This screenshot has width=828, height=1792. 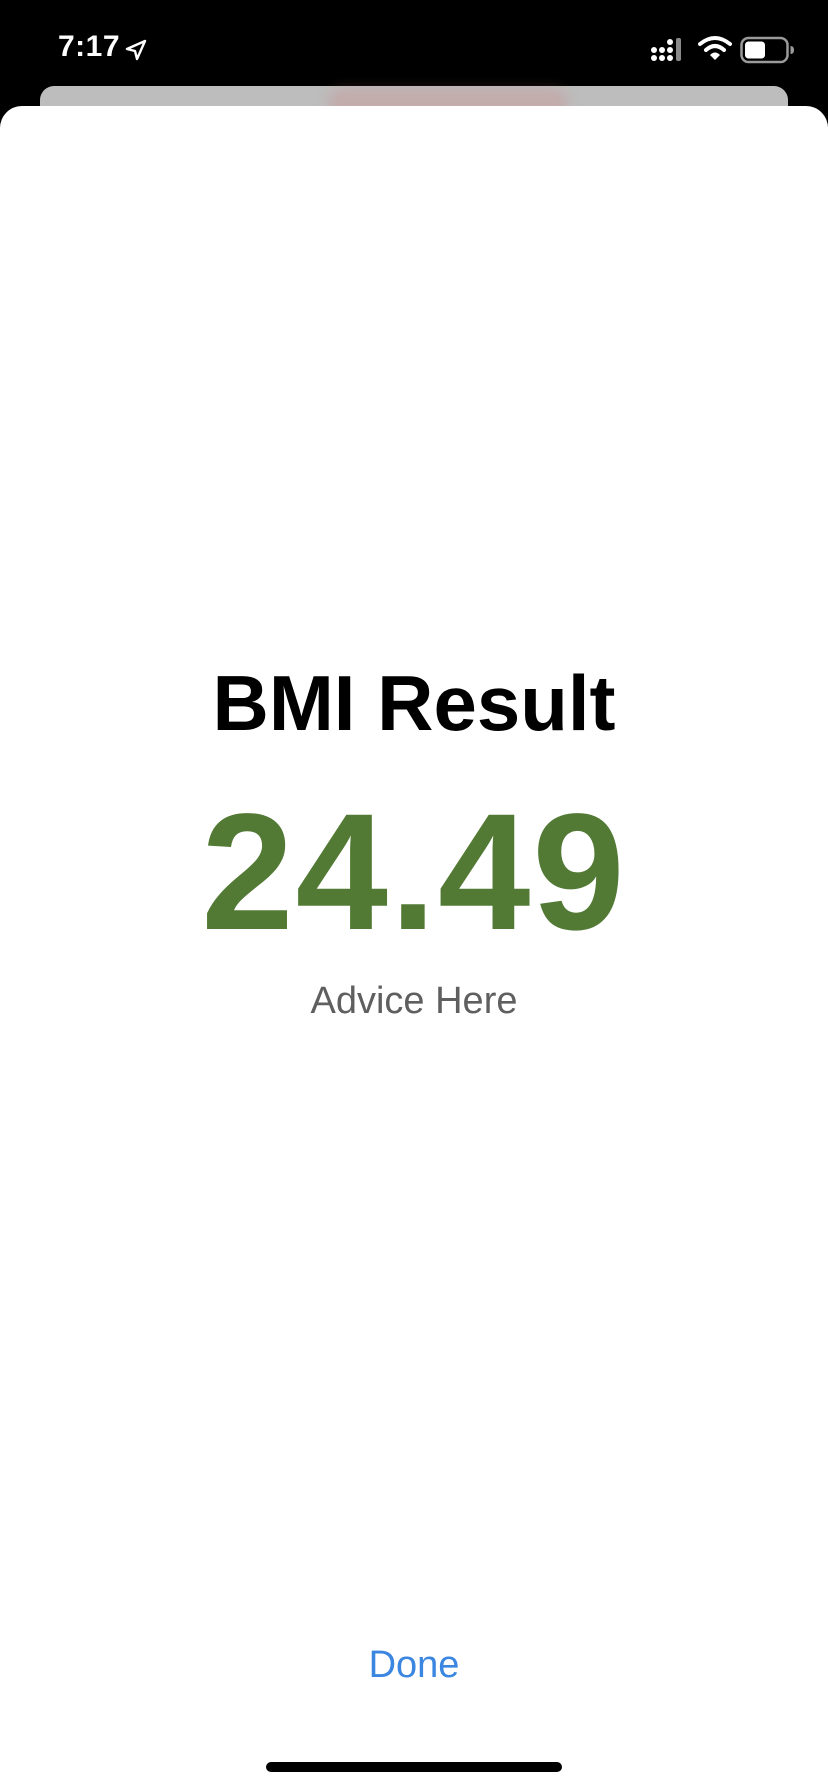 What do you see at coordinates (414, 872) in the screenshot?
I see `bmi-value: 24.49` at bounding box center [414, 872].